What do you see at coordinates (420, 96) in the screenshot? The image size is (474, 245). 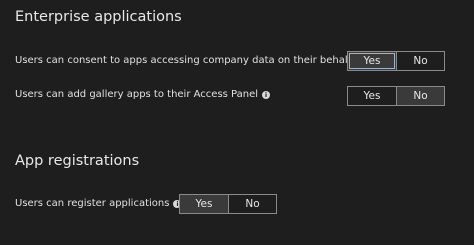 I see `gallery-apps-no-option: No` at bounding box center [420, 96].